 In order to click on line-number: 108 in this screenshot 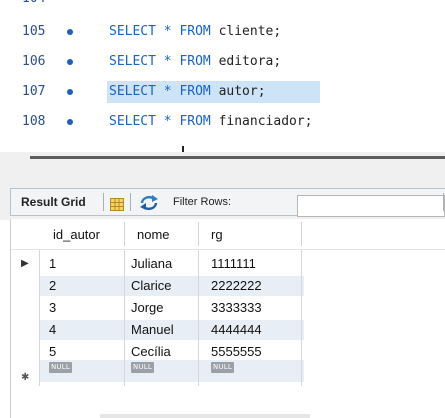, I will do `click(34, 121)`.